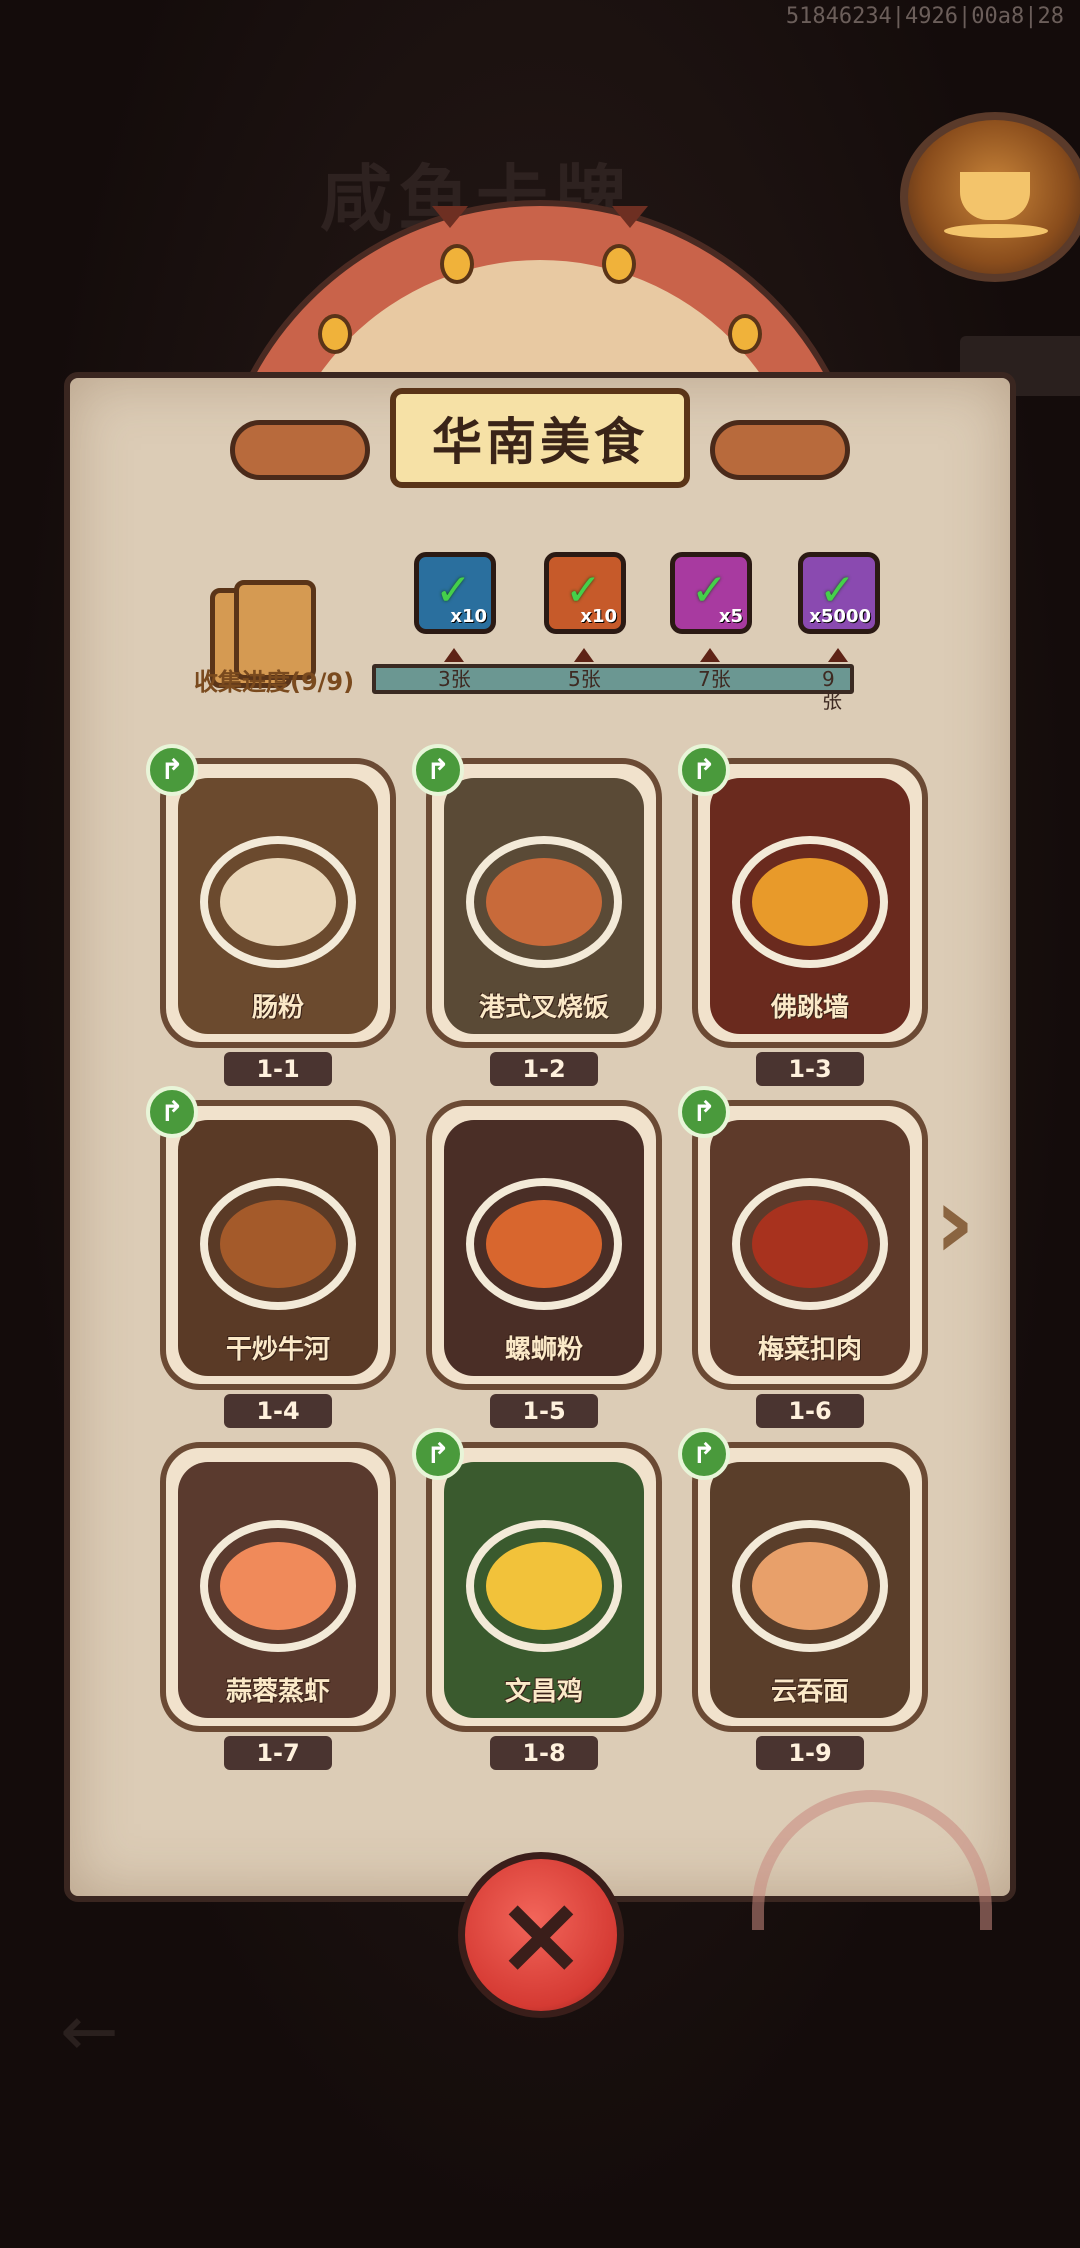 Image resolution: width=1080 pixels, height=2248 pixels. Describe the element at coordinates (924, 16) in the screenshot. I see `debug-id-text: 51846234|4926|00a8|28` at that location.